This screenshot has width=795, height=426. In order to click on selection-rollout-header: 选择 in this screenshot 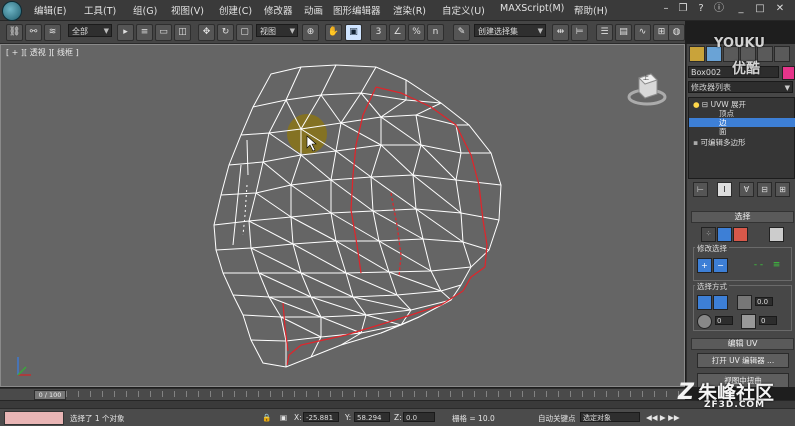, I will do `click(742, 217)`.